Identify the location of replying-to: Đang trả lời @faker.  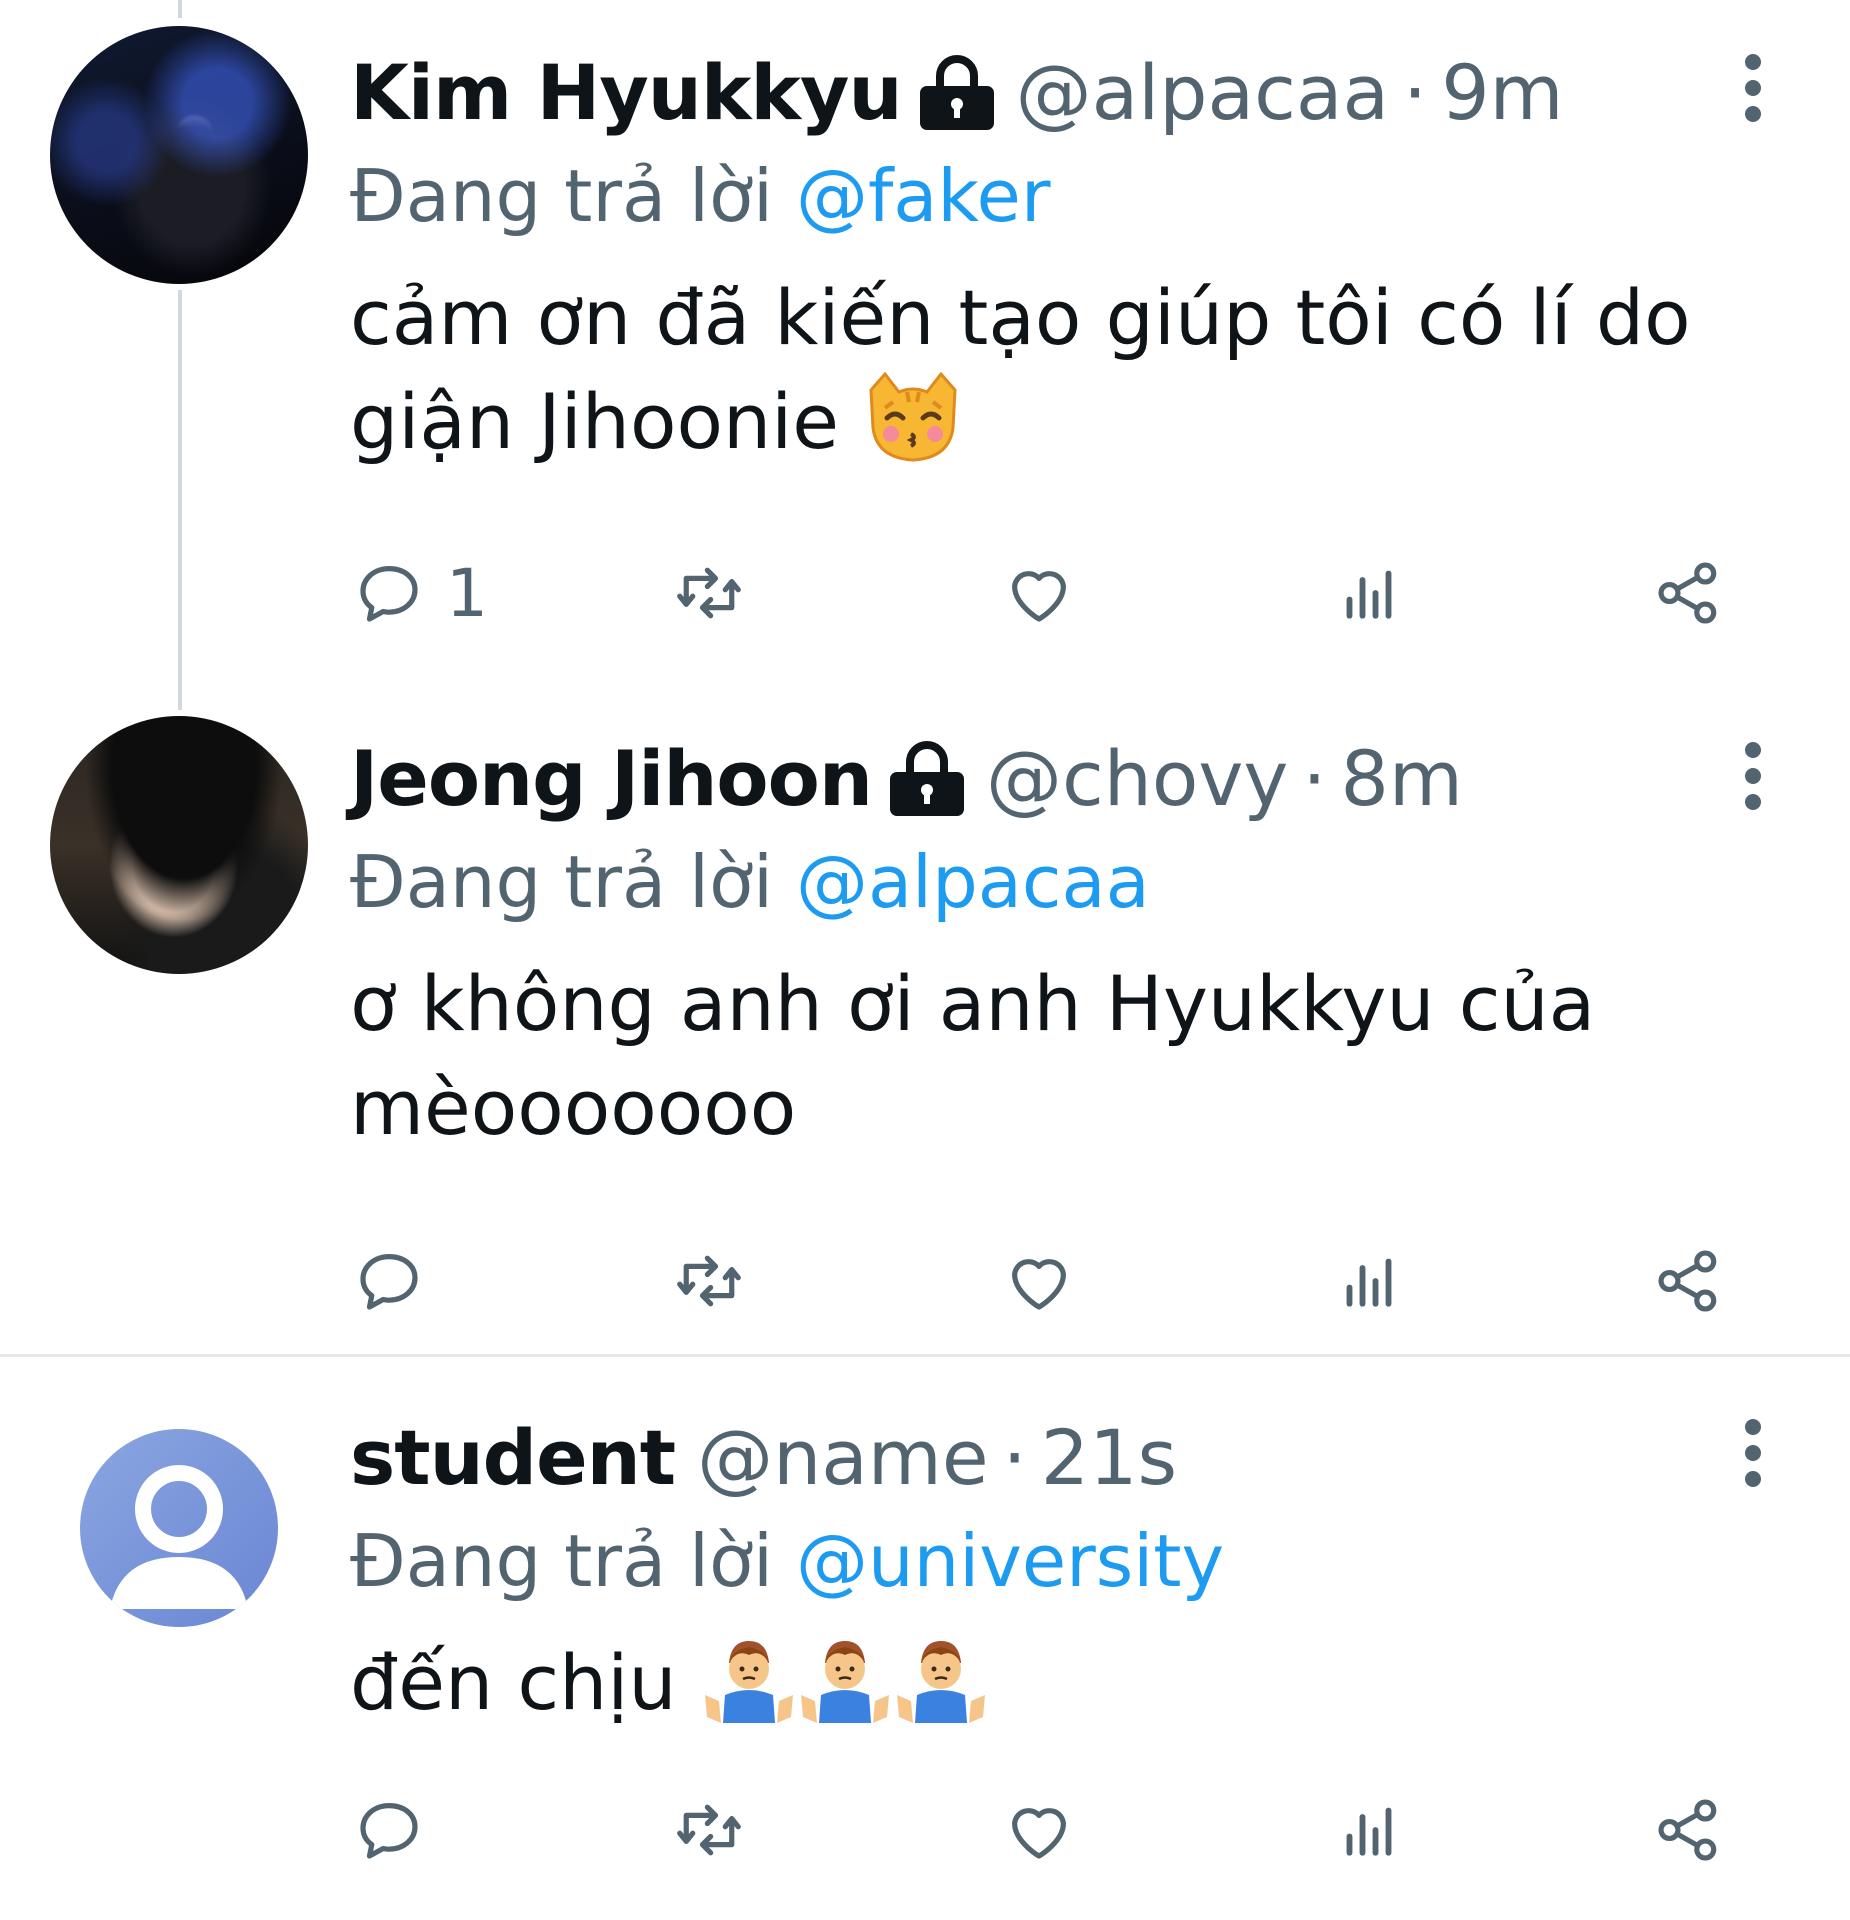
(1100, 196).